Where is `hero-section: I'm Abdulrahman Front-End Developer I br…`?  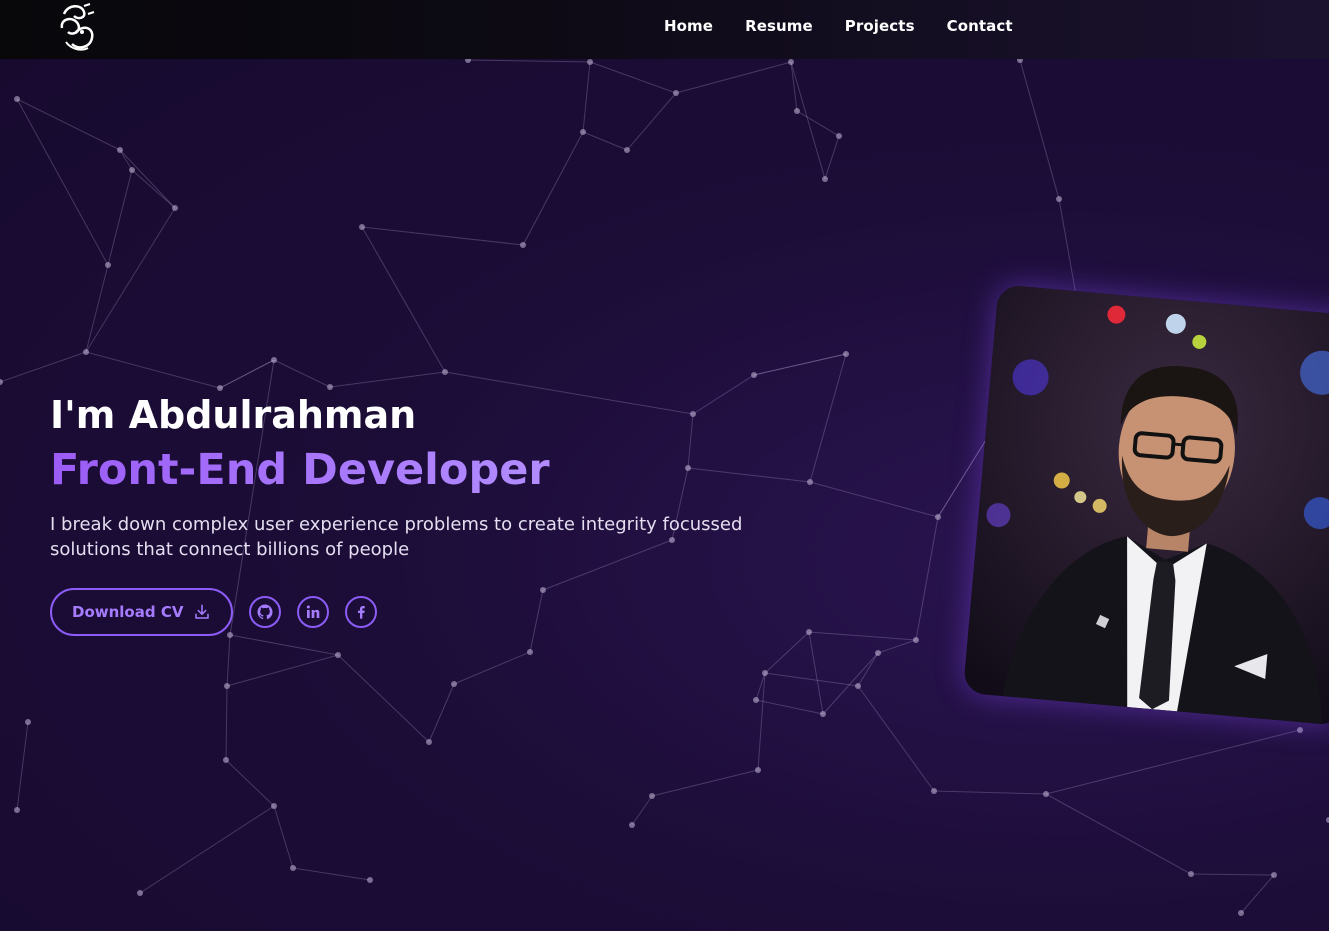
hero-section: I'm Abdulrahman Front-End Developer I br… is located at coordinates (430, 514).